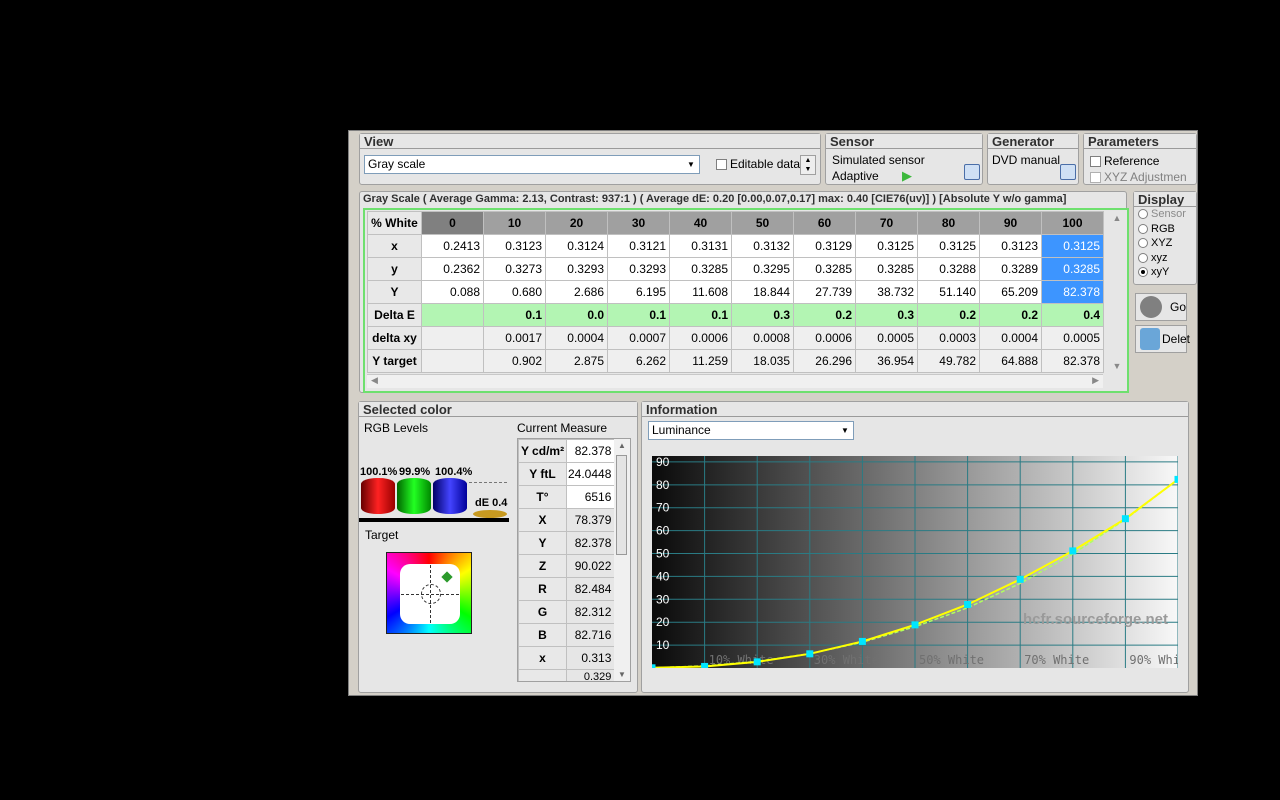 The image size is (1280, 800). I want to click on display-option-xyz: XYZ, so click(1167, 244).